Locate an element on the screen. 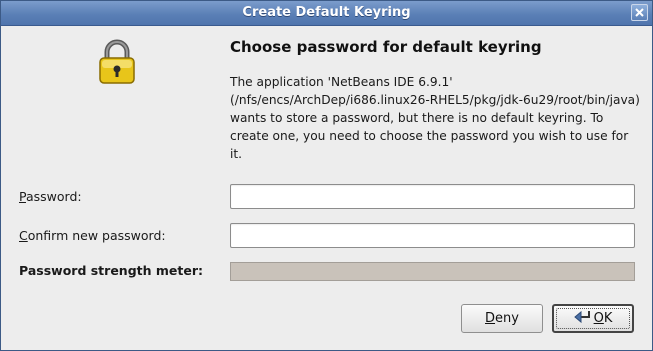  close-icon is located at coordinates (639, 12).